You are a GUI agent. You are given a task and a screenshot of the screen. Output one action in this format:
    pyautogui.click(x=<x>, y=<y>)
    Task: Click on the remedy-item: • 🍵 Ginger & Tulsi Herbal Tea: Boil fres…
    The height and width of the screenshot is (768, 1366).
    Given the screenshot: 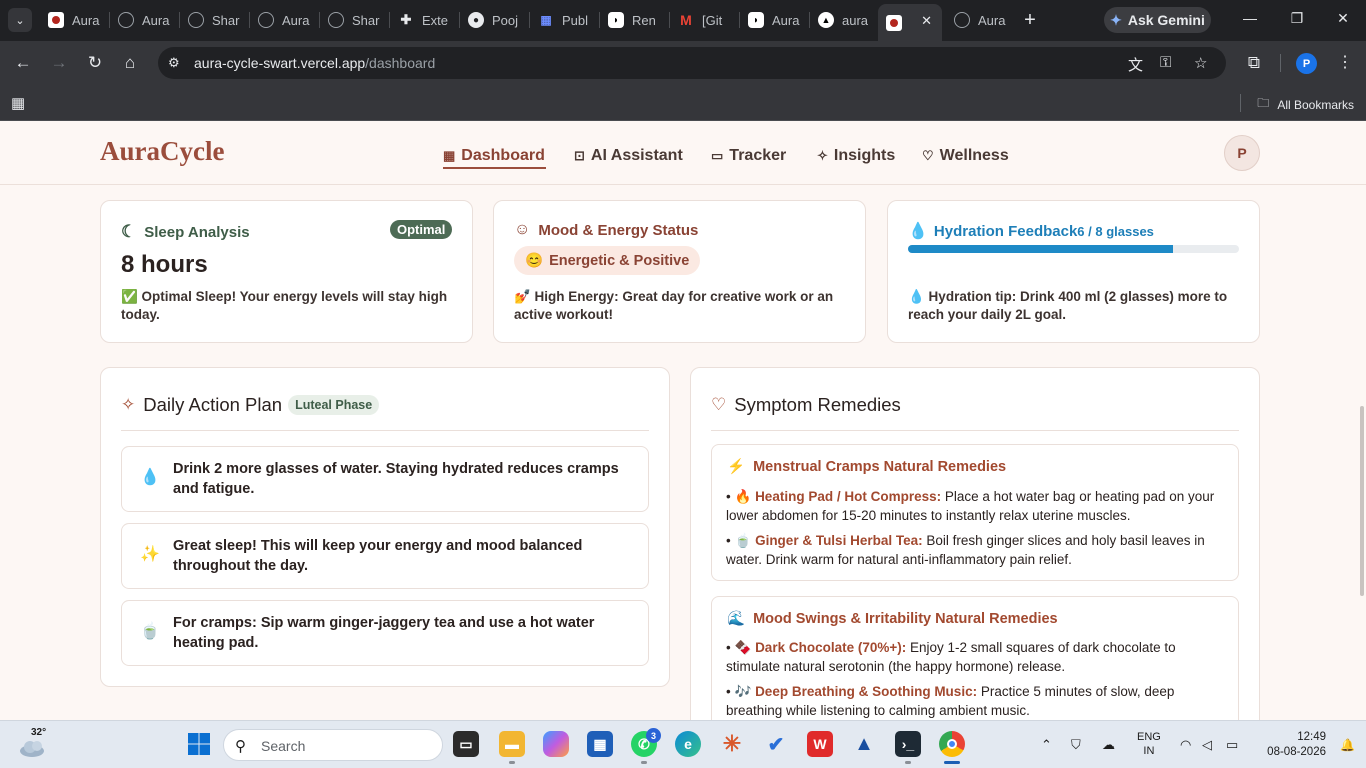 What is the action you would take?
    pyautogui.click(x=965, y=550)
    